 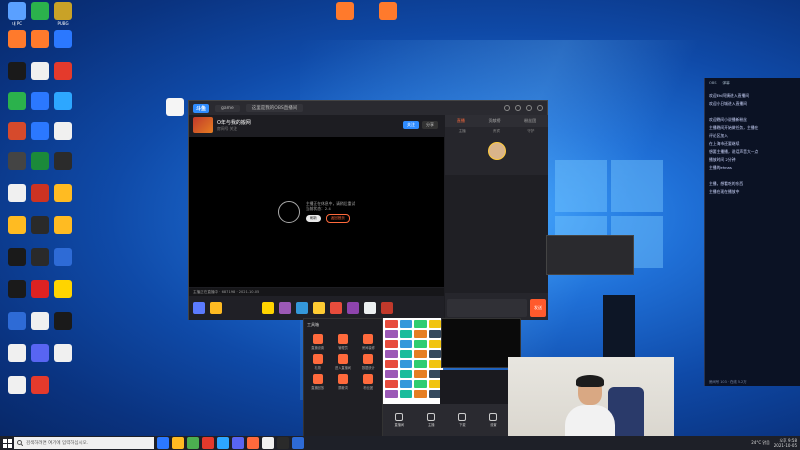 What do you see at coordinates (368, 342) in the screenshot?
I see `tool-item: 房间装修` at bounding box center [368, 342].